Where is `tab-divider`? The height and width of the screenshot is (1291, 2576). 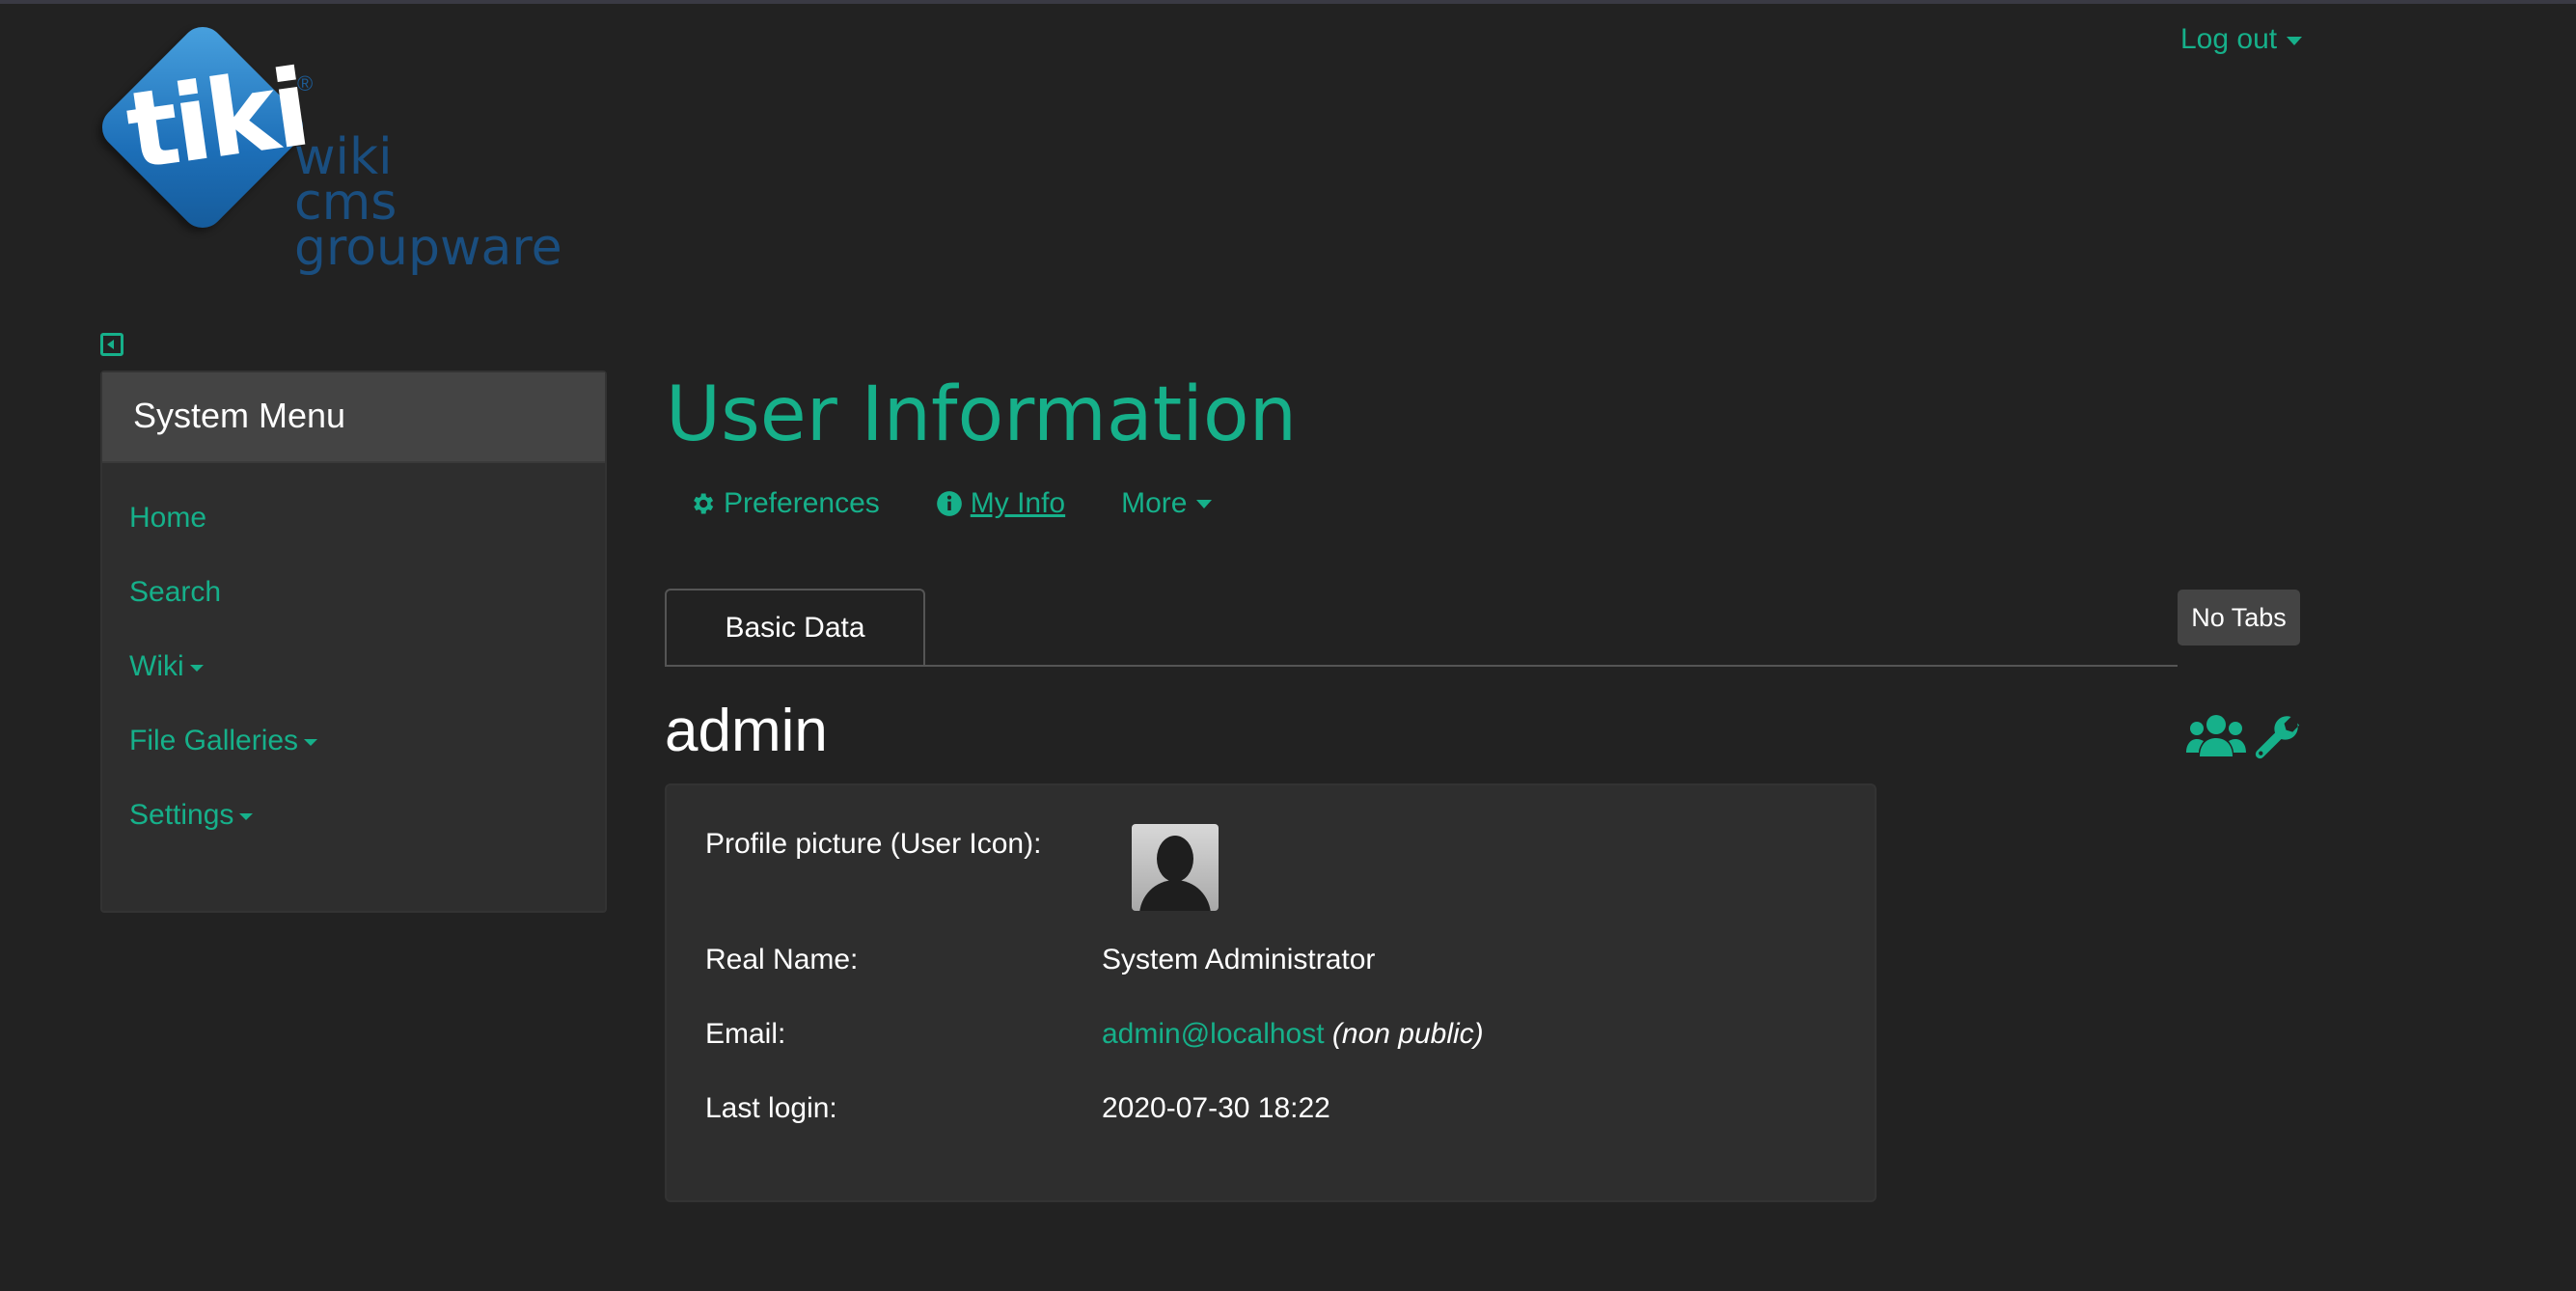 tab-divider is located at coordinates (1422, 666).